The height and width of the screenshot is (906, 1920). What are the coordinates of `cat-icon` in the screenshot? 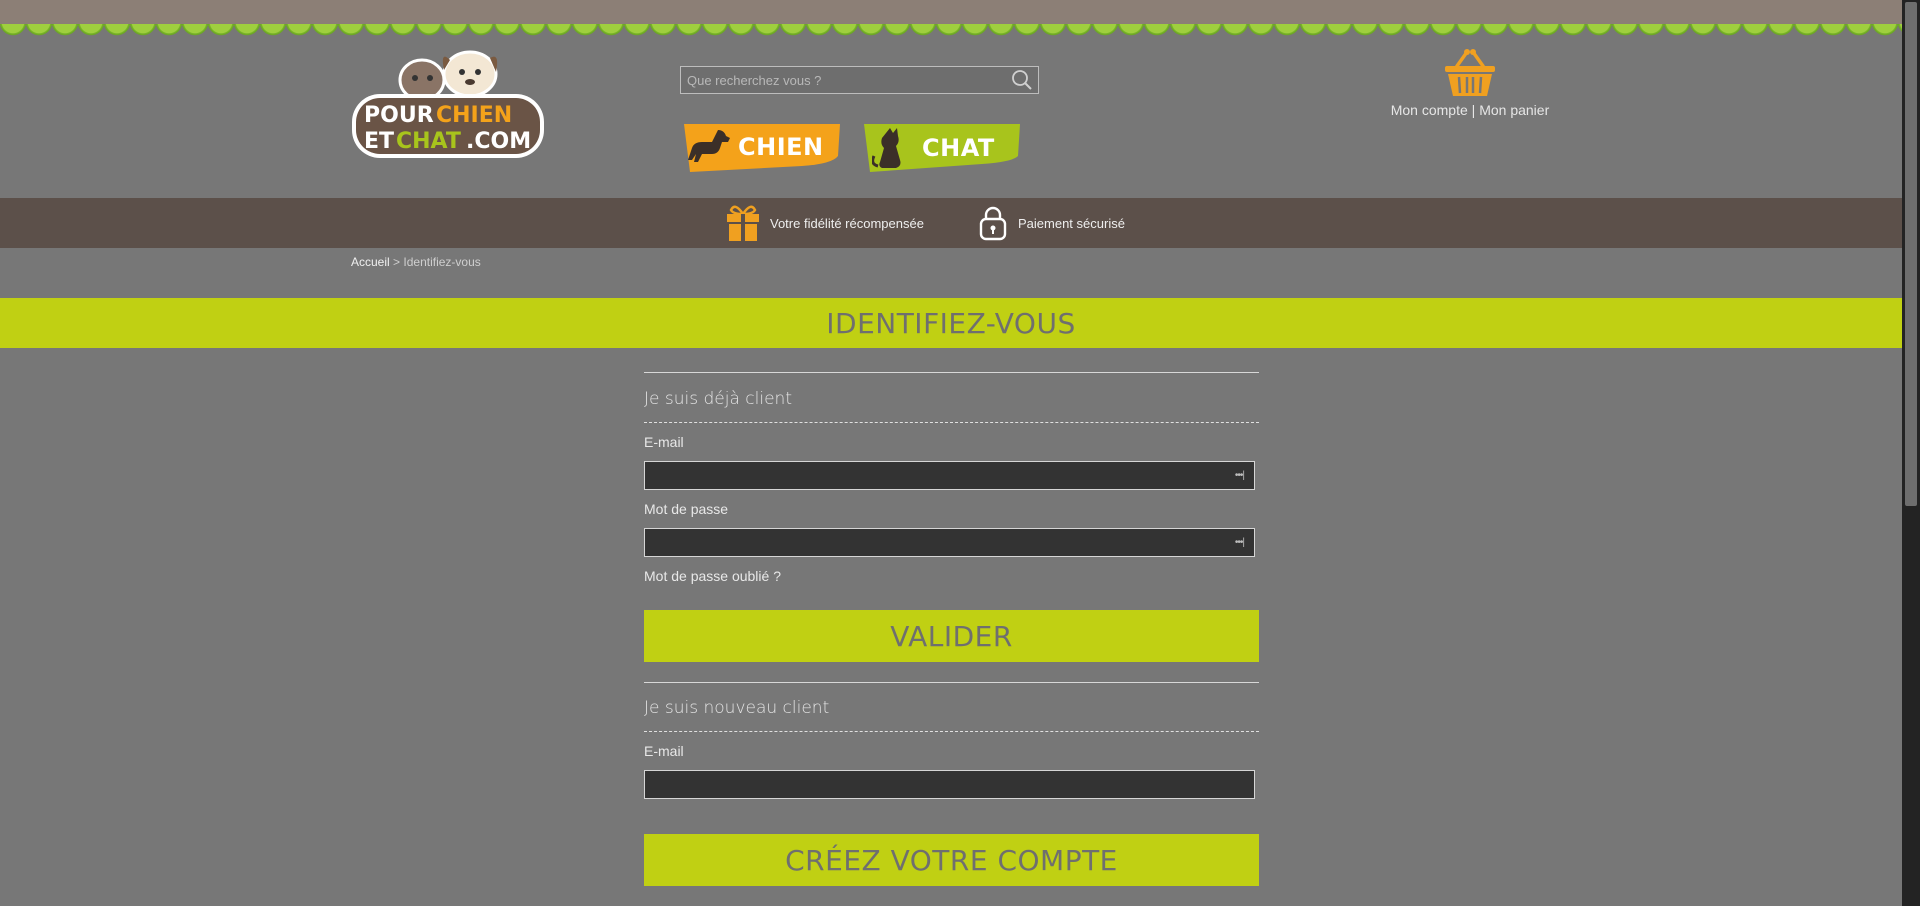 It's located at (886, 148).